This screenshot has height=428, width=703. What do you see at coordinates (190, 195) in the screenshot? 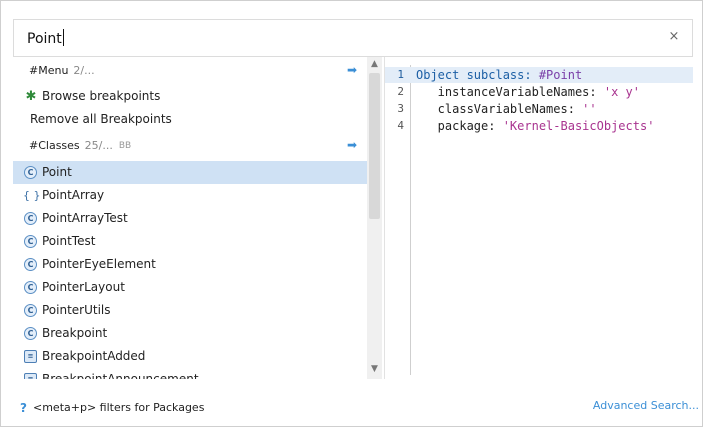
I see `result-item: { } PointArray` at bounding box center [190, 195].